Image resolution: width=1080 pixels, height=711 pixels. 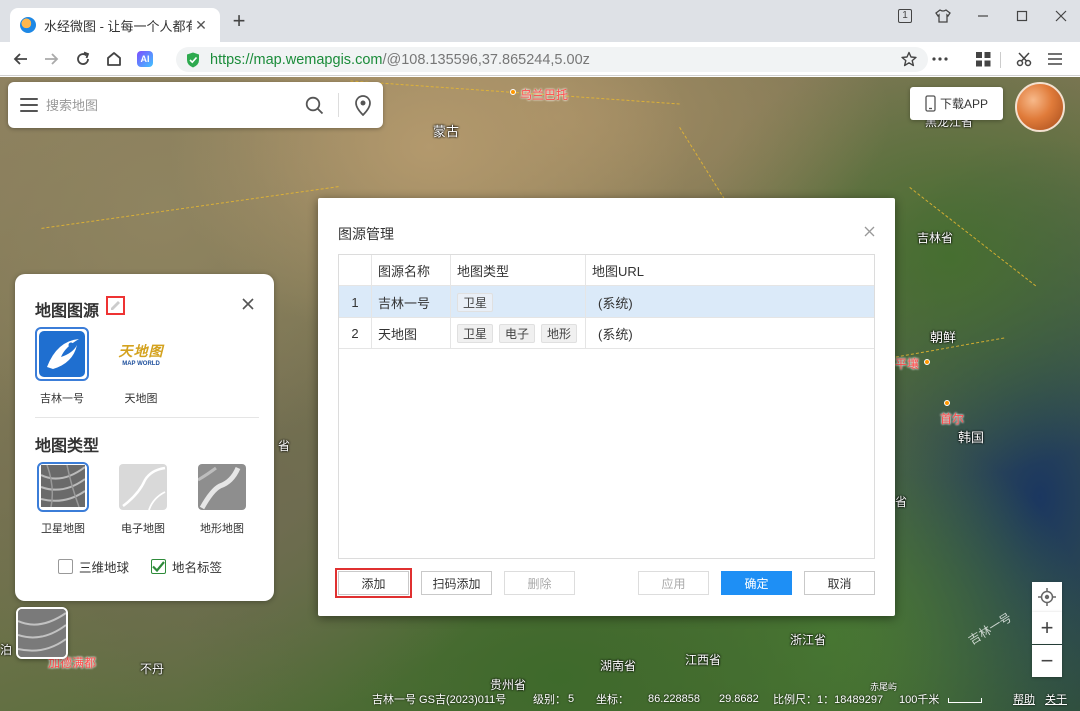 What do you see at coordinates (67, 446) in the screenshot?
I see `map-type-title: 地图类型` at bounding box center [67, 446].